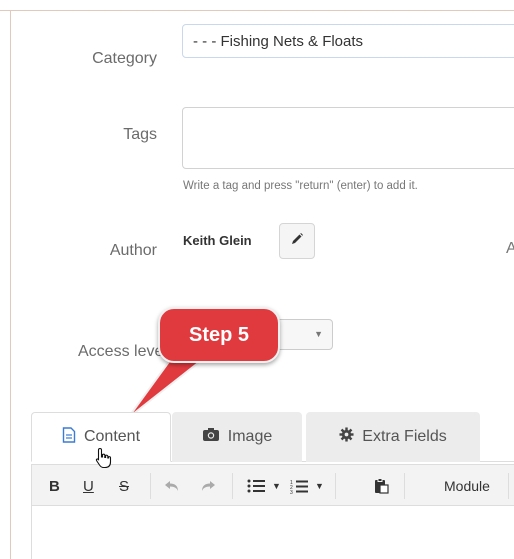 The height and width of the screenshot is (559, 514). I want to click on tab-extra-fields-label: Extra Fields, so click(404, 436).